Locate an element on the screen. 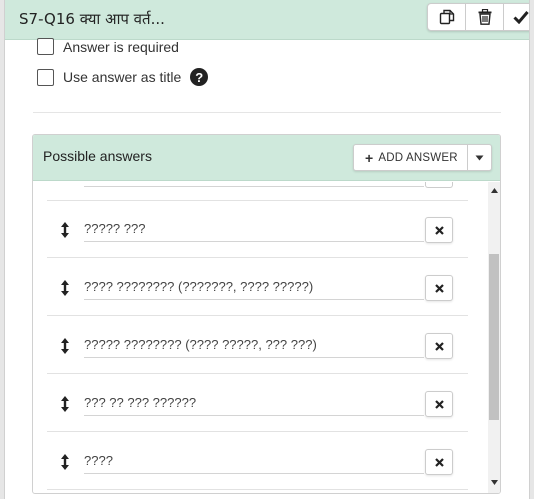  answer-row: ???? is located at coordinates (257, 461).